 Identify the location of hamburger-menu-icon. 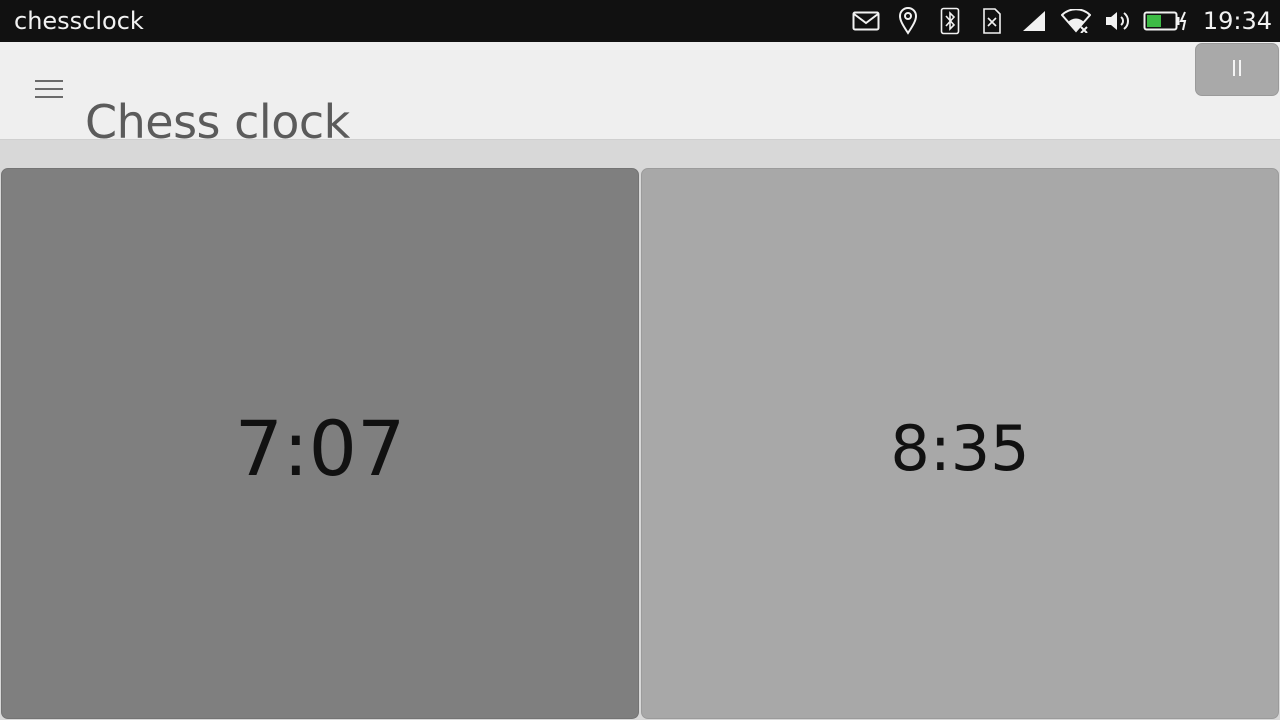
(49, 91).